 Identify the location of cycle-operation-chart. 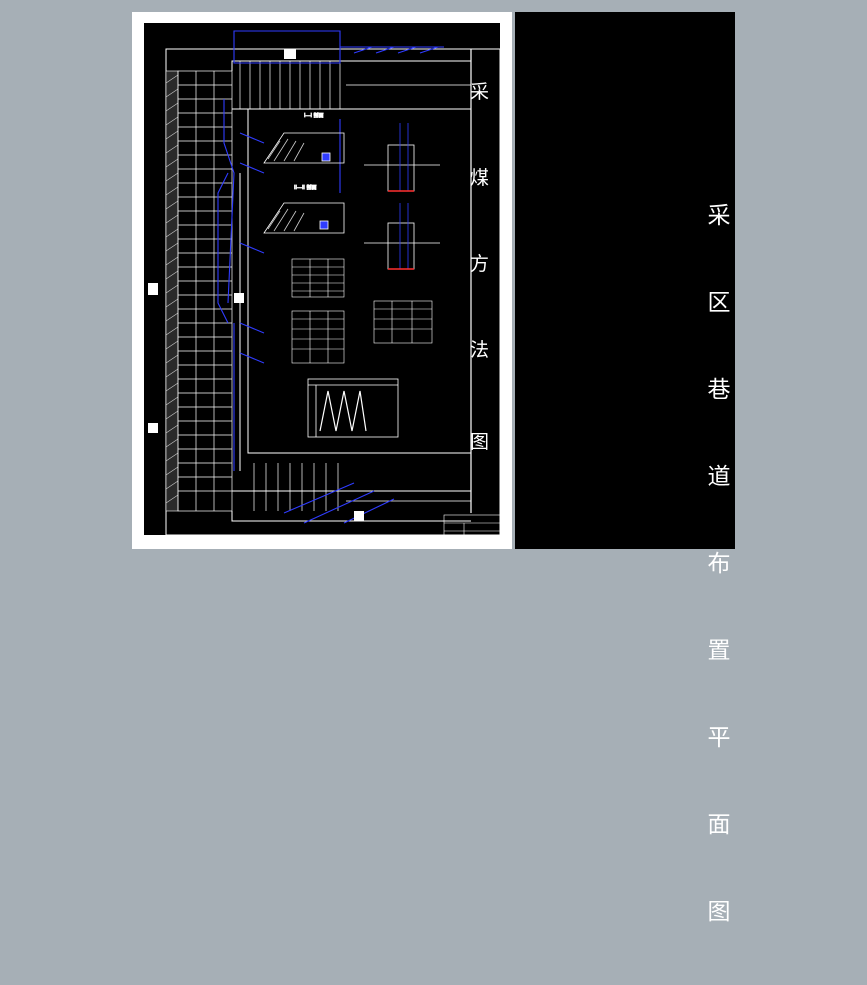
(353, 408).